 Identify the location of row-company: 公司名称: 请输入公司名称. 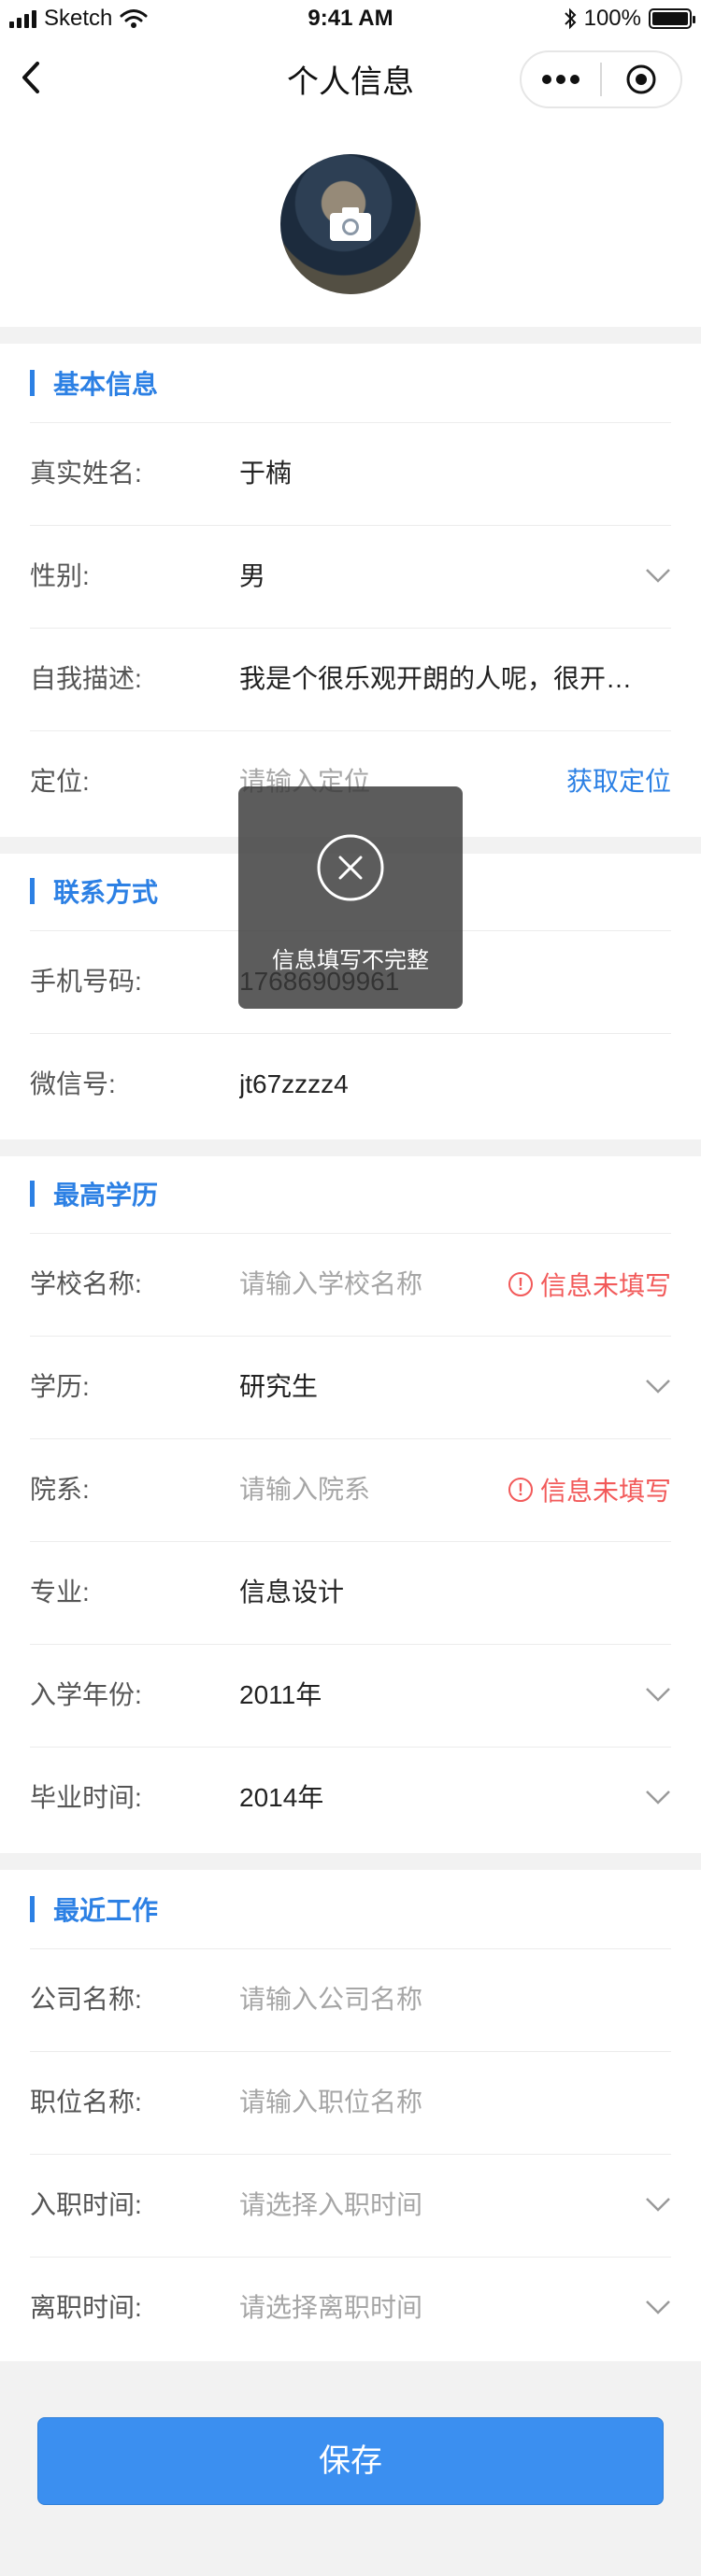
(350, 1999).